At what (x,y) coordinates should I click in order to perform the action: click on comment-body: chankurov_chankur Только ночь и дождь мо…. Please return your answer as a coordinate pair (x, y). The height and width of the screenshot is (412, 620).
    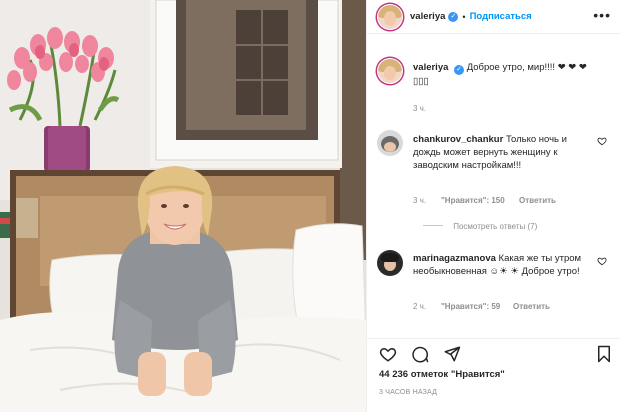
    Looking at the image, I should click on (503, 152).